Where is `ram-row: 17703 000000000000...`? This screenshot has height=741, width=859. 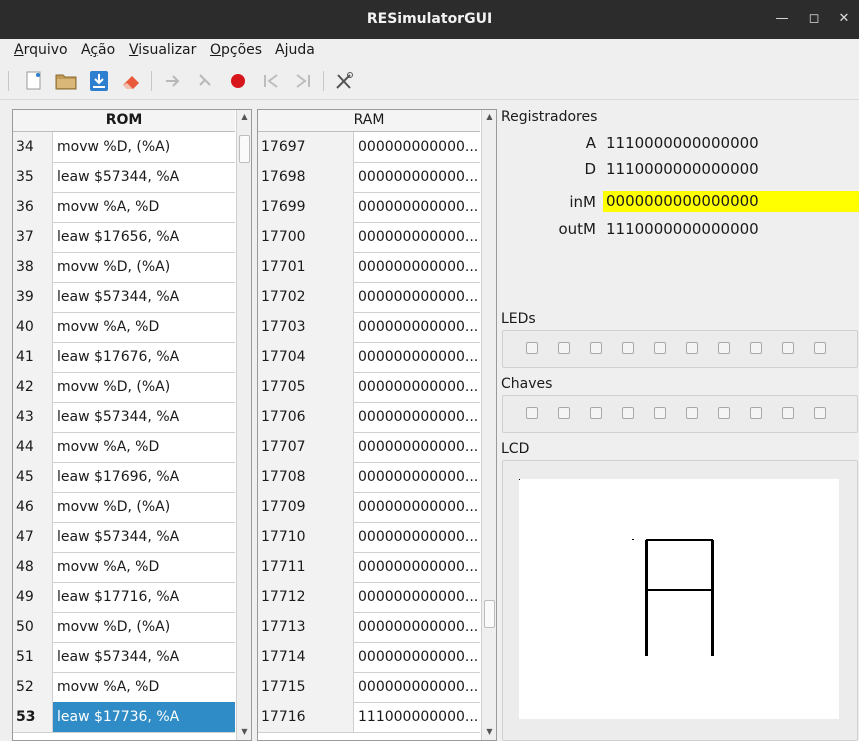 ram-row: 17703 000000000000... is located at coordinates (369, 327).